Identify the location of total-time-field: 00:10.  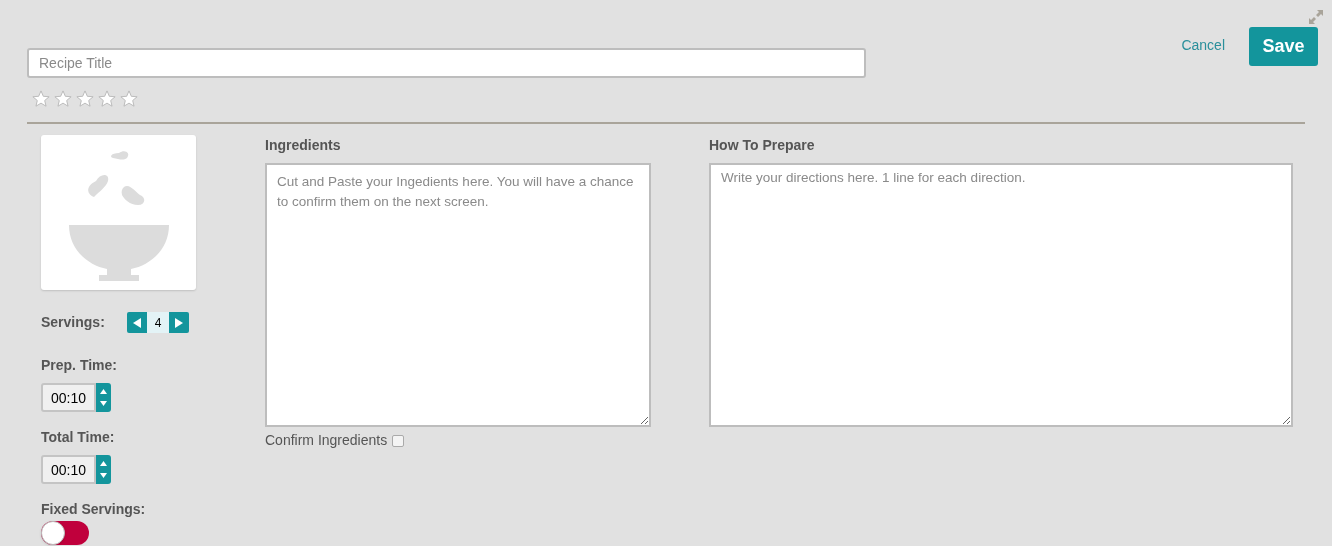
(68, 469).